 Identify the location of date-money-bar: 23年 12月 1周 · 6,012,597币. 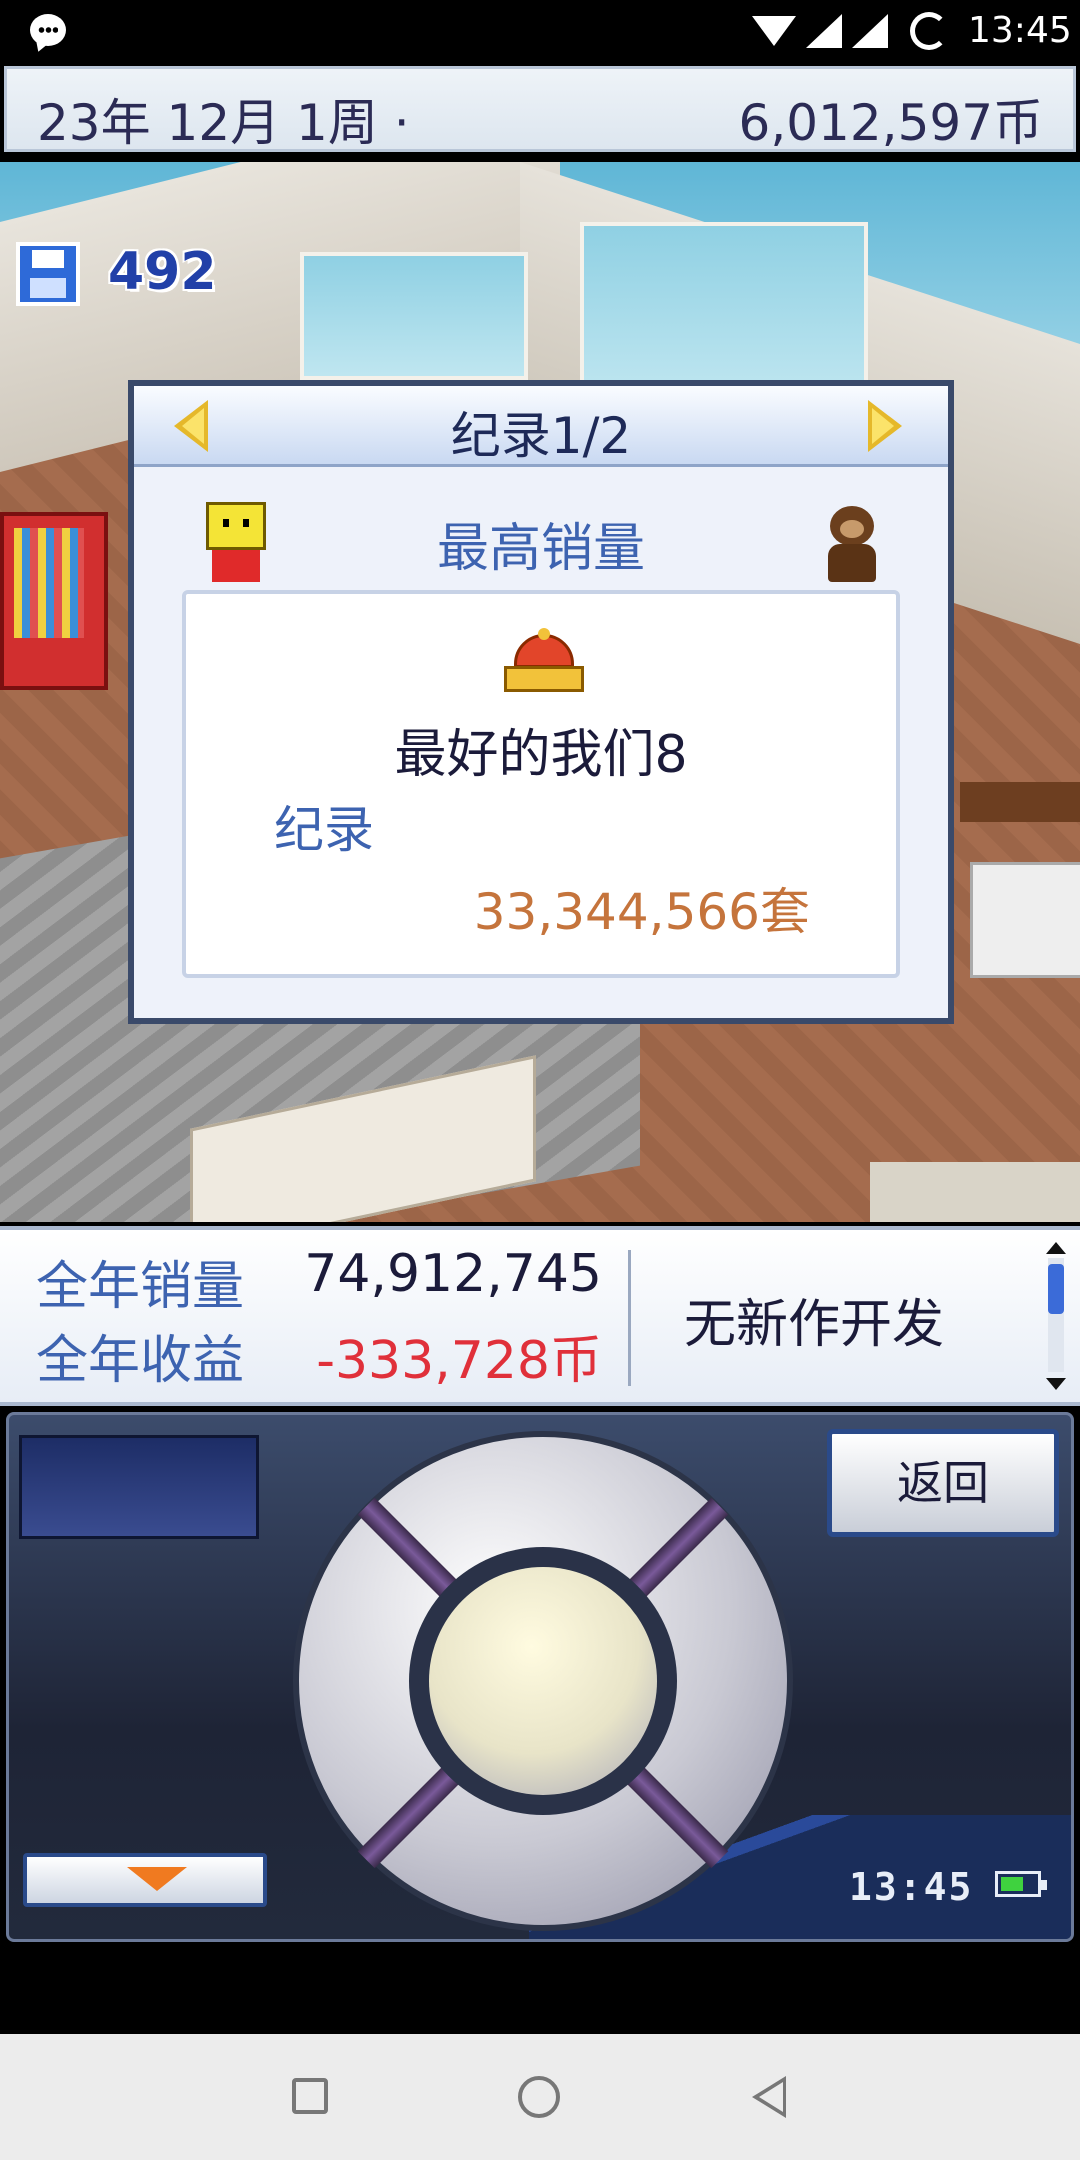
(540, 109).